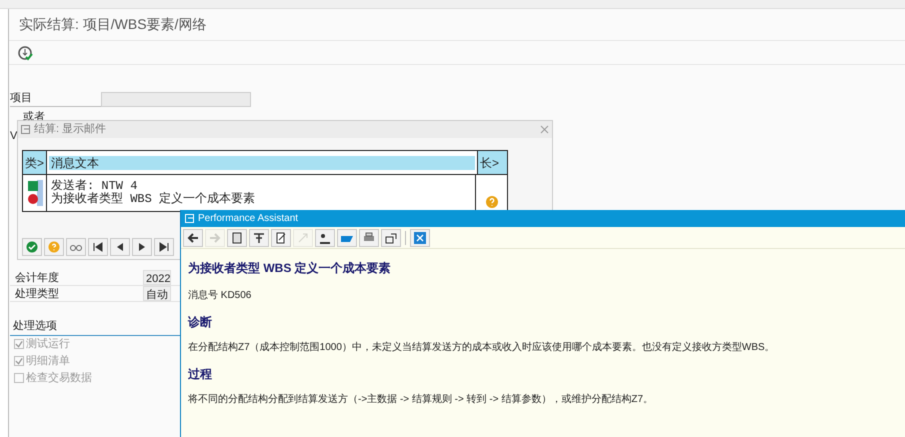 Image resolution: width=905 pixels, height=437 pixels. What do you see at coordinates (200, 374) in the screenshot?
I see `section-heading: 过程` at bounding box center [200, 374].